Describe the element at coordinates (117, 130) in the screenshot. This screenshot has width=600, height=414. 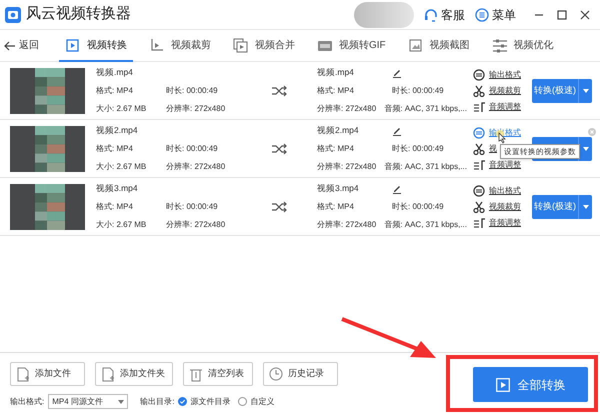
I see `file-name: 视频2.mp4` at that location.